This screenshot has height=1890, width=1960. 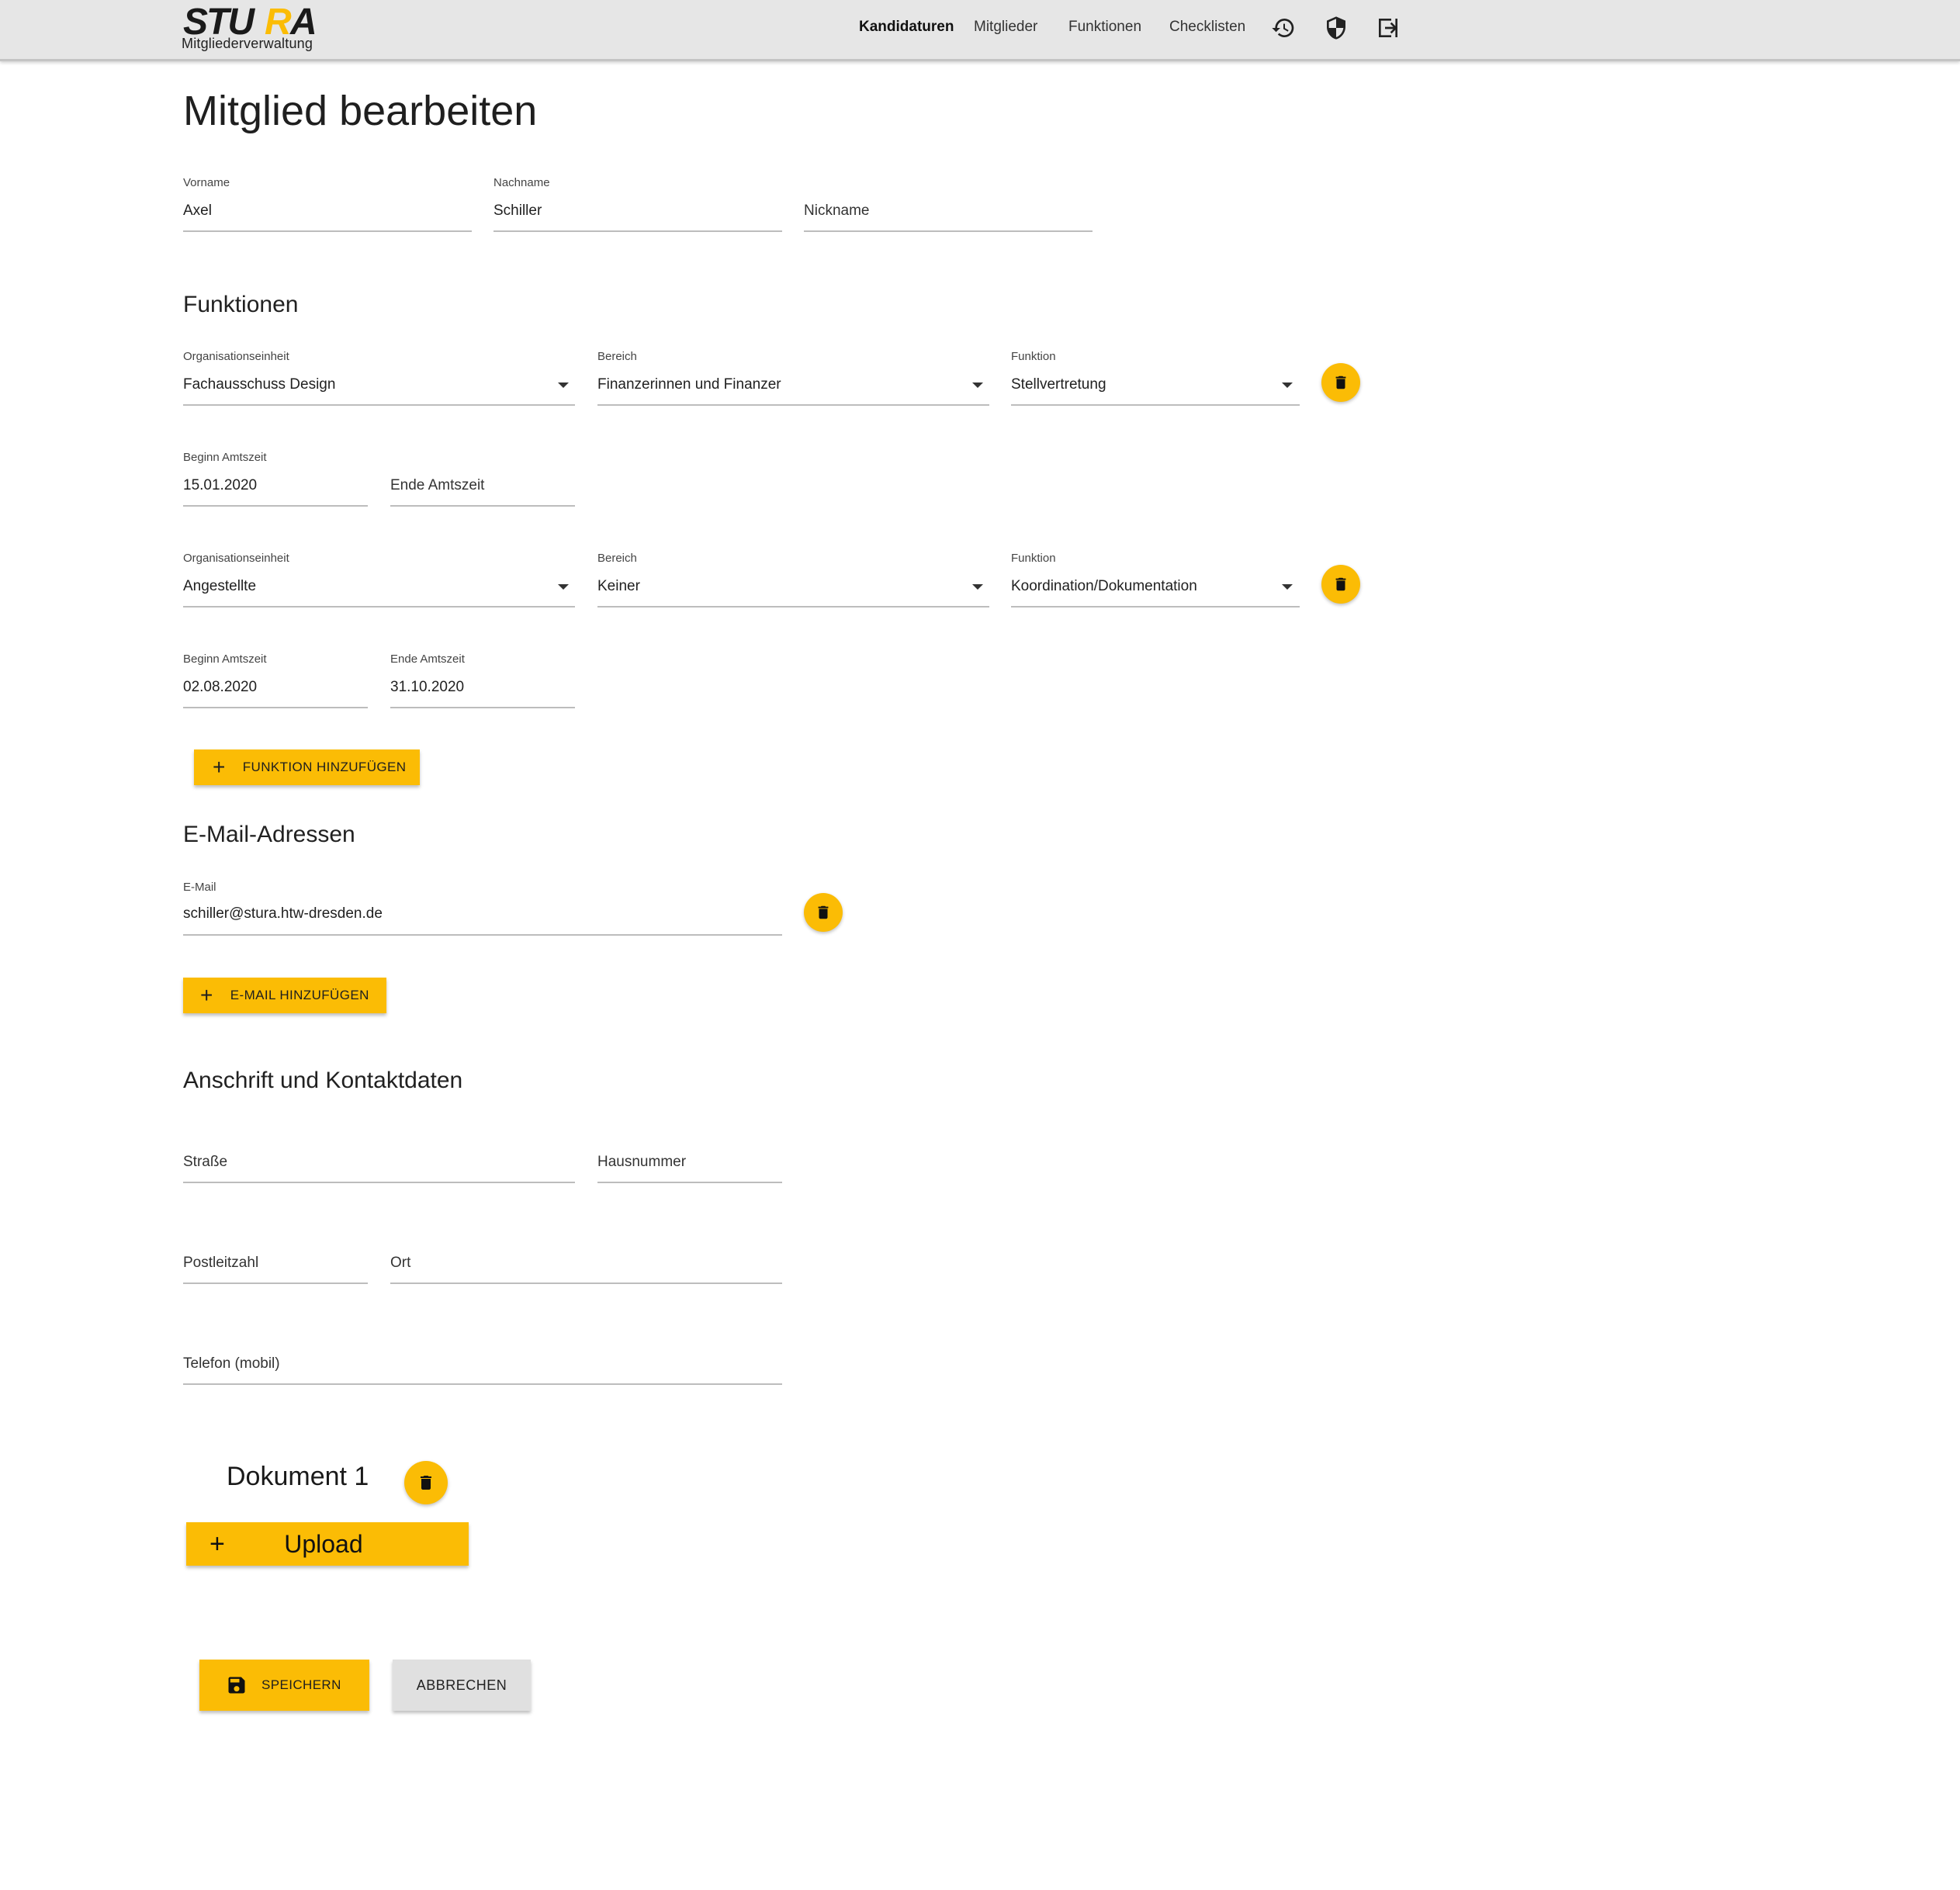 I want to click on telefon-underline, so click(x=482, y=1384).